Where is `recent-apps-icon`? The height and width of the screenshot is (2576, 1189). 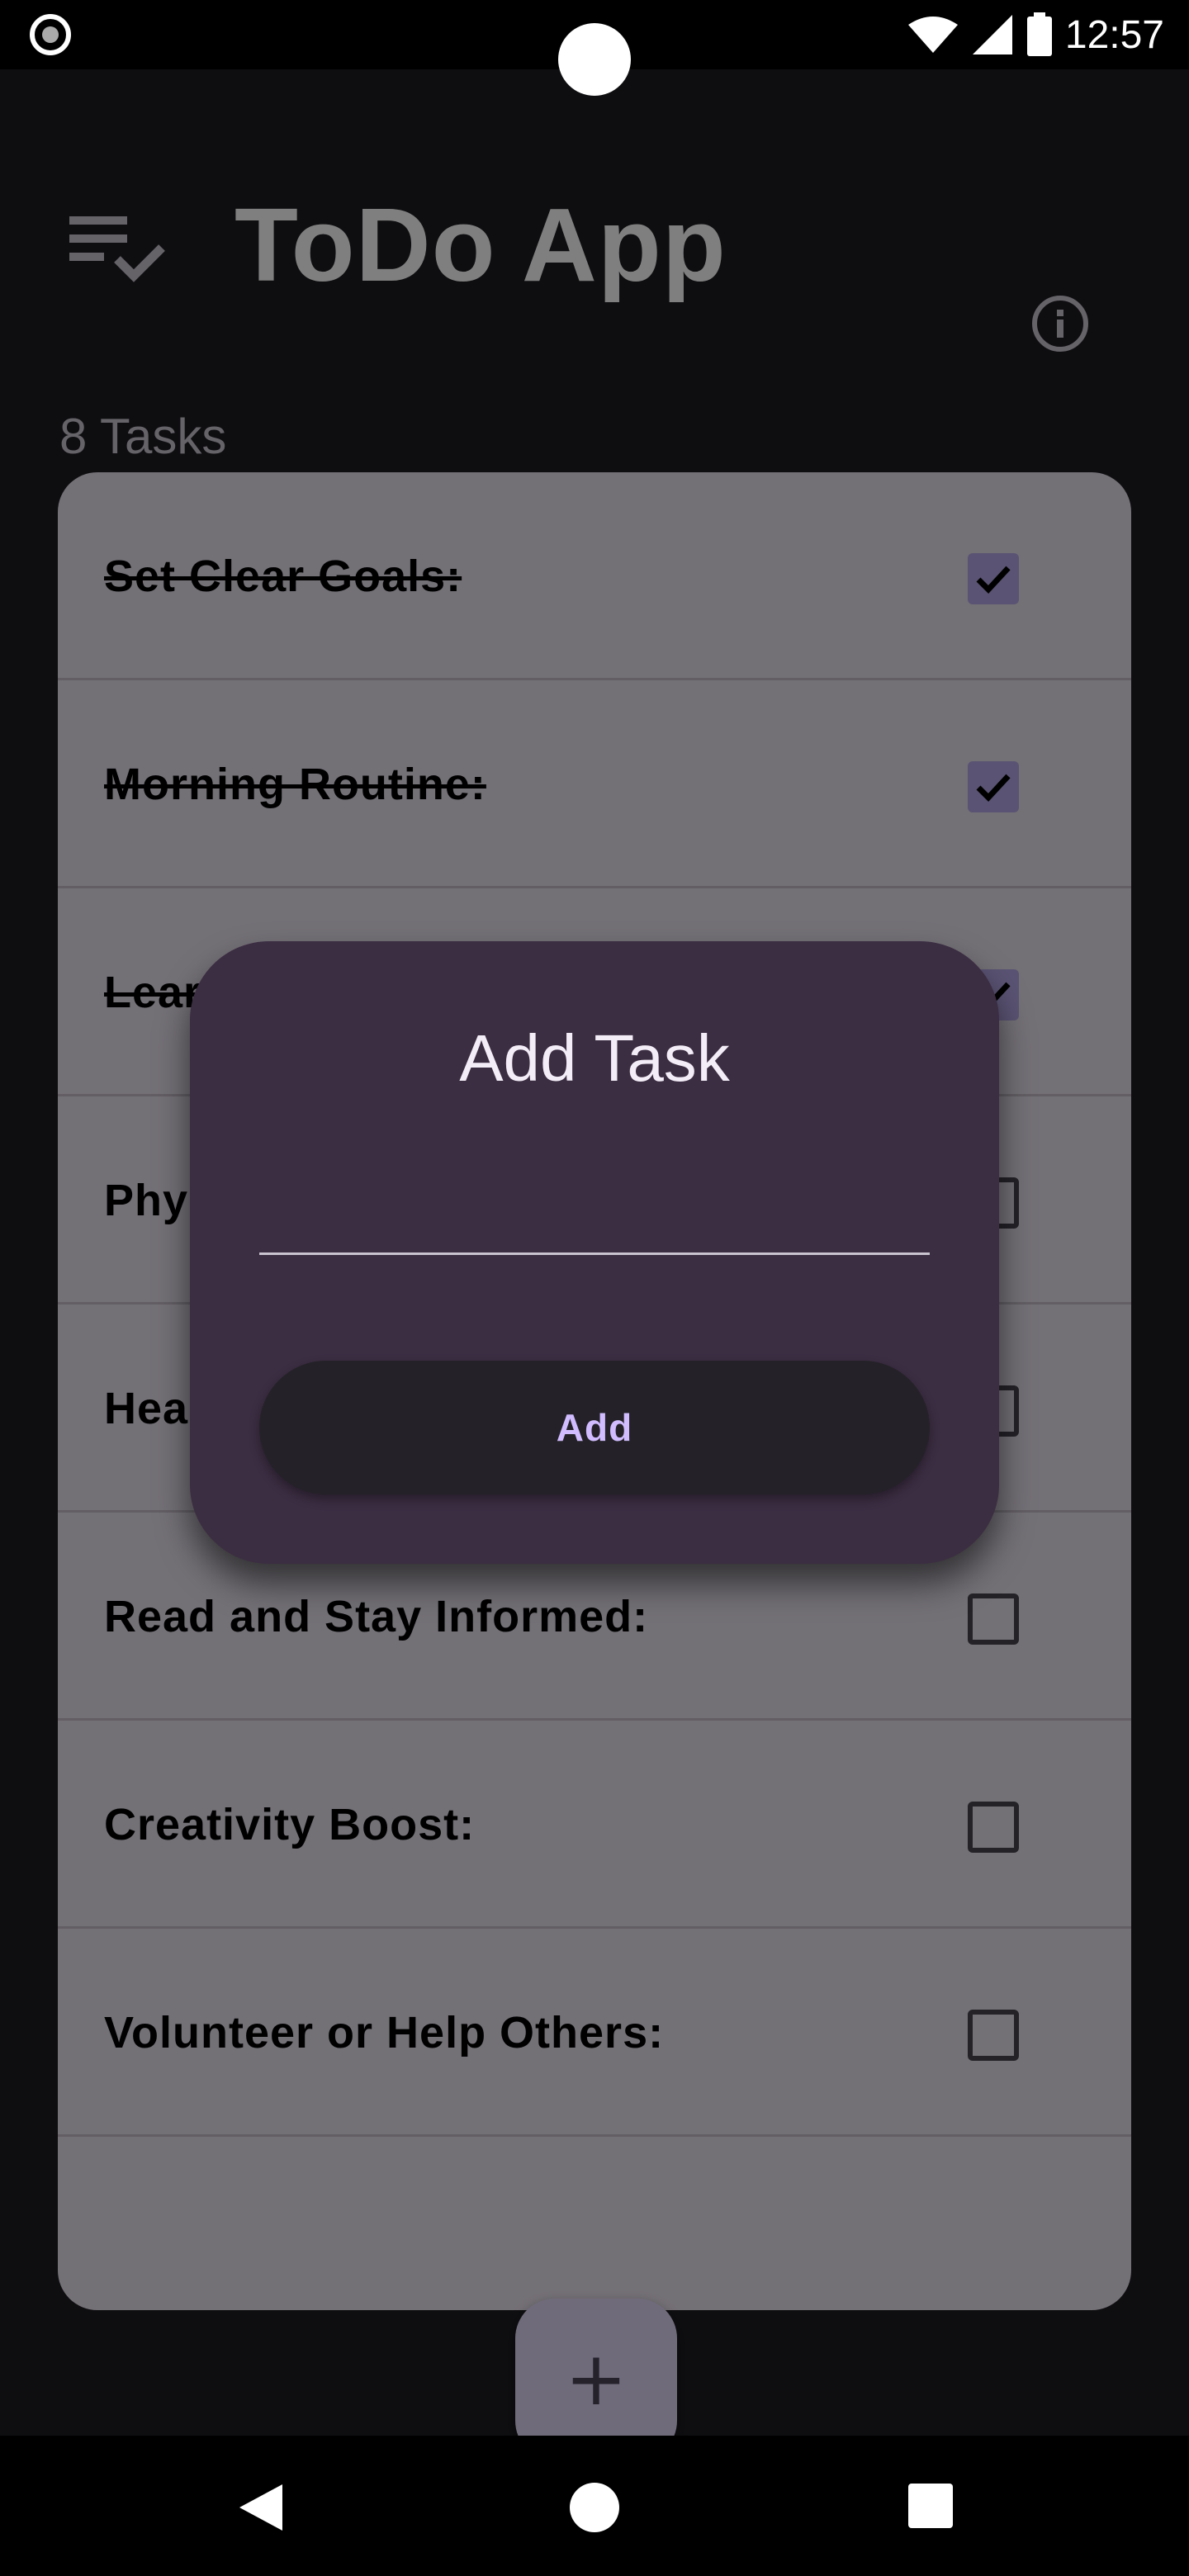 recent-apps-icon is located at coordinates (930, 2506).